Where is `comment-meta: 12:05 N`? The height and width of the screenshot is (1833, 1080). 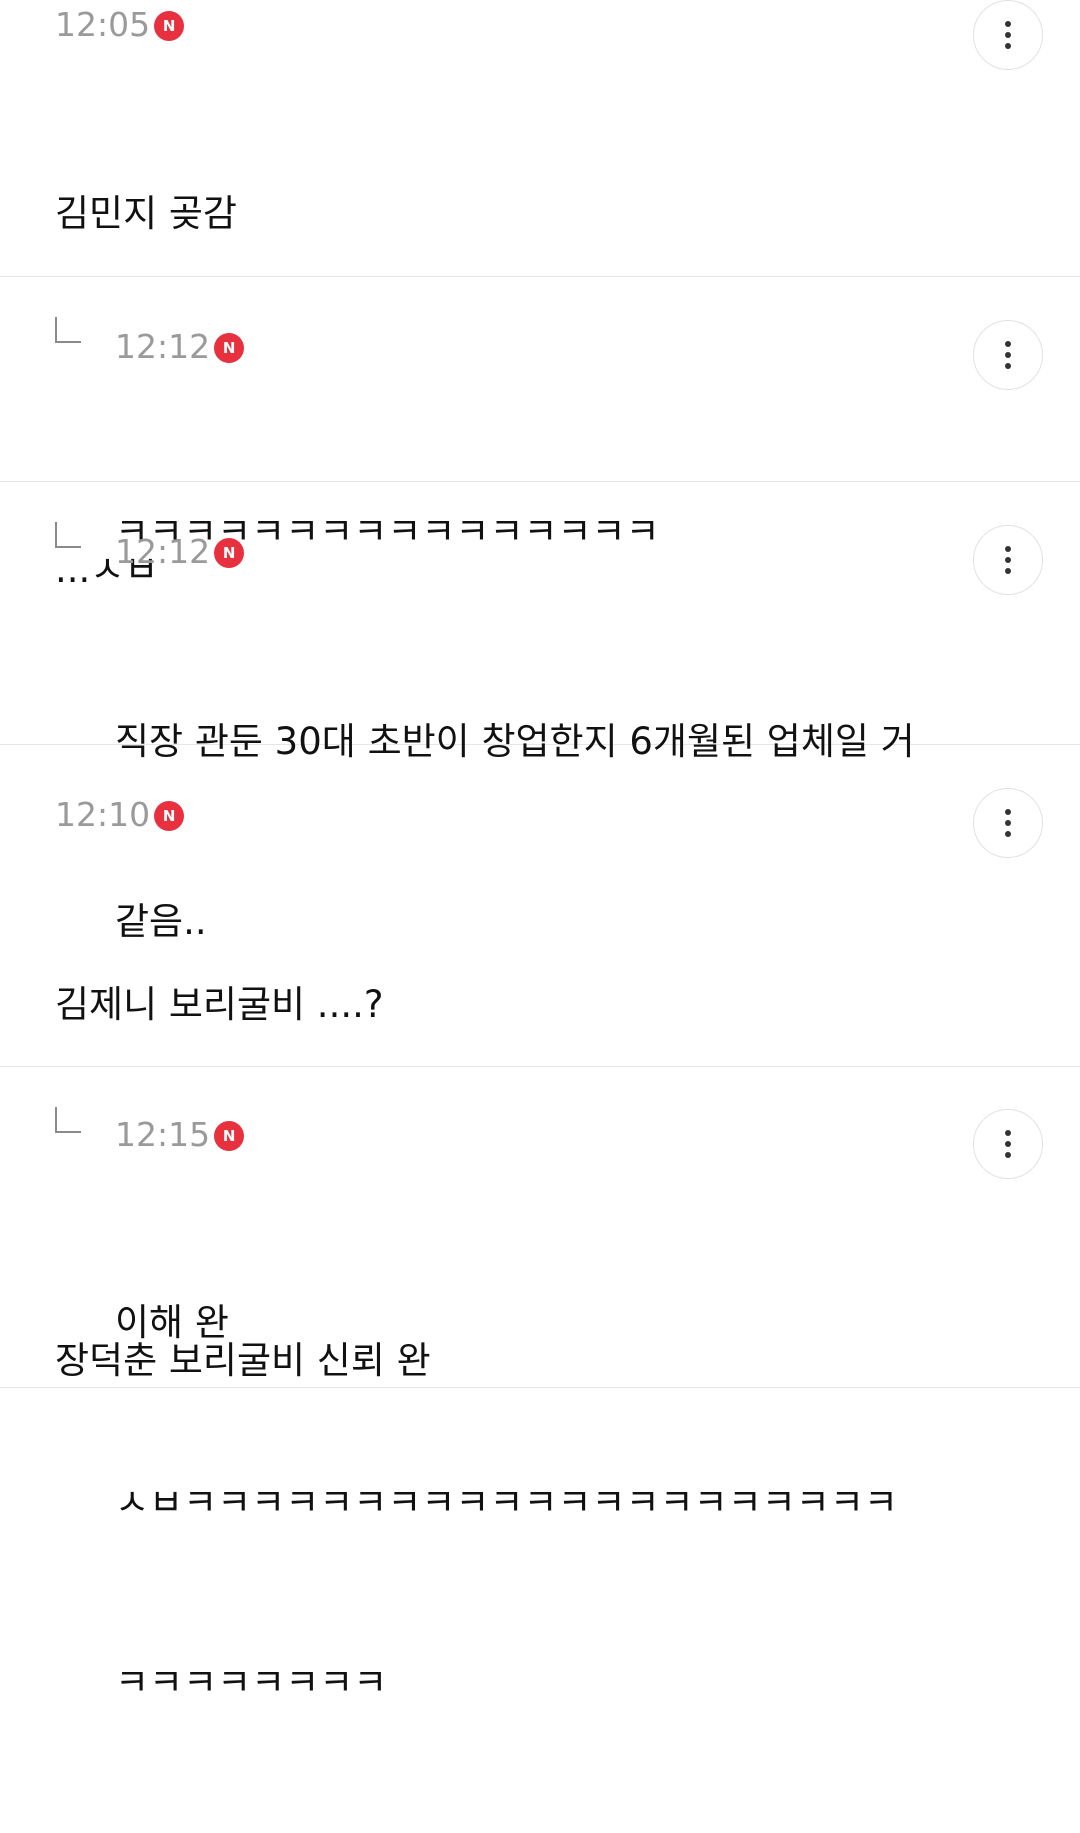 comment-meta: 12:05 N is located at coordinates (120, 24).